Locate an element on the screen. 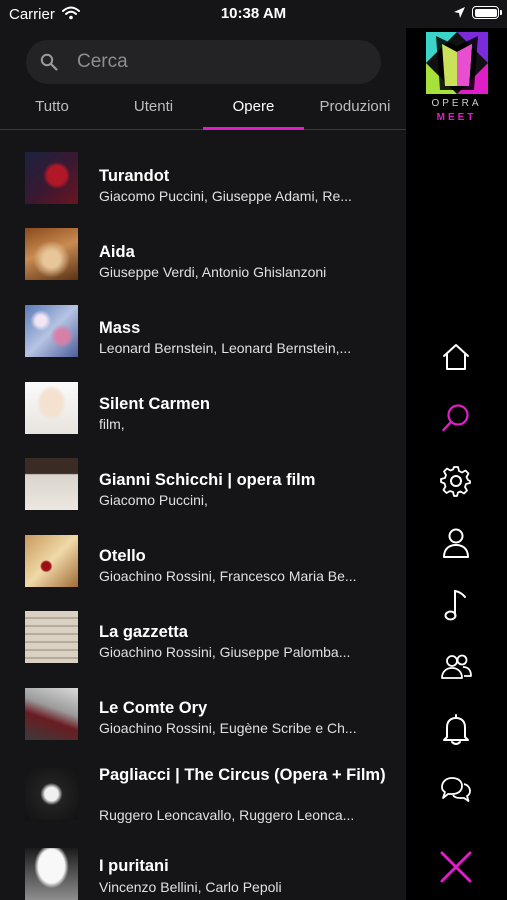  item-title: Aida is located at coordinates (117, 252).